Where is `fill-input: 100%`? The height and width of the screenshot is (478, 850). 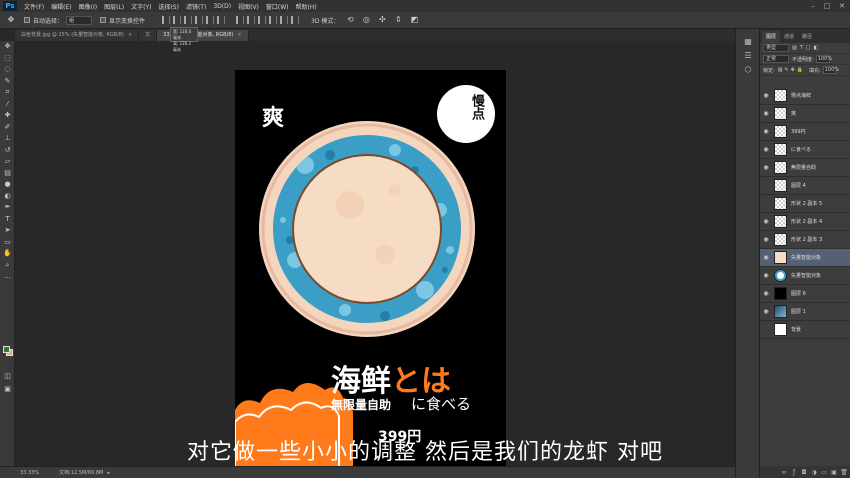
fill-input: 100% is located at coordinates (830, 70).